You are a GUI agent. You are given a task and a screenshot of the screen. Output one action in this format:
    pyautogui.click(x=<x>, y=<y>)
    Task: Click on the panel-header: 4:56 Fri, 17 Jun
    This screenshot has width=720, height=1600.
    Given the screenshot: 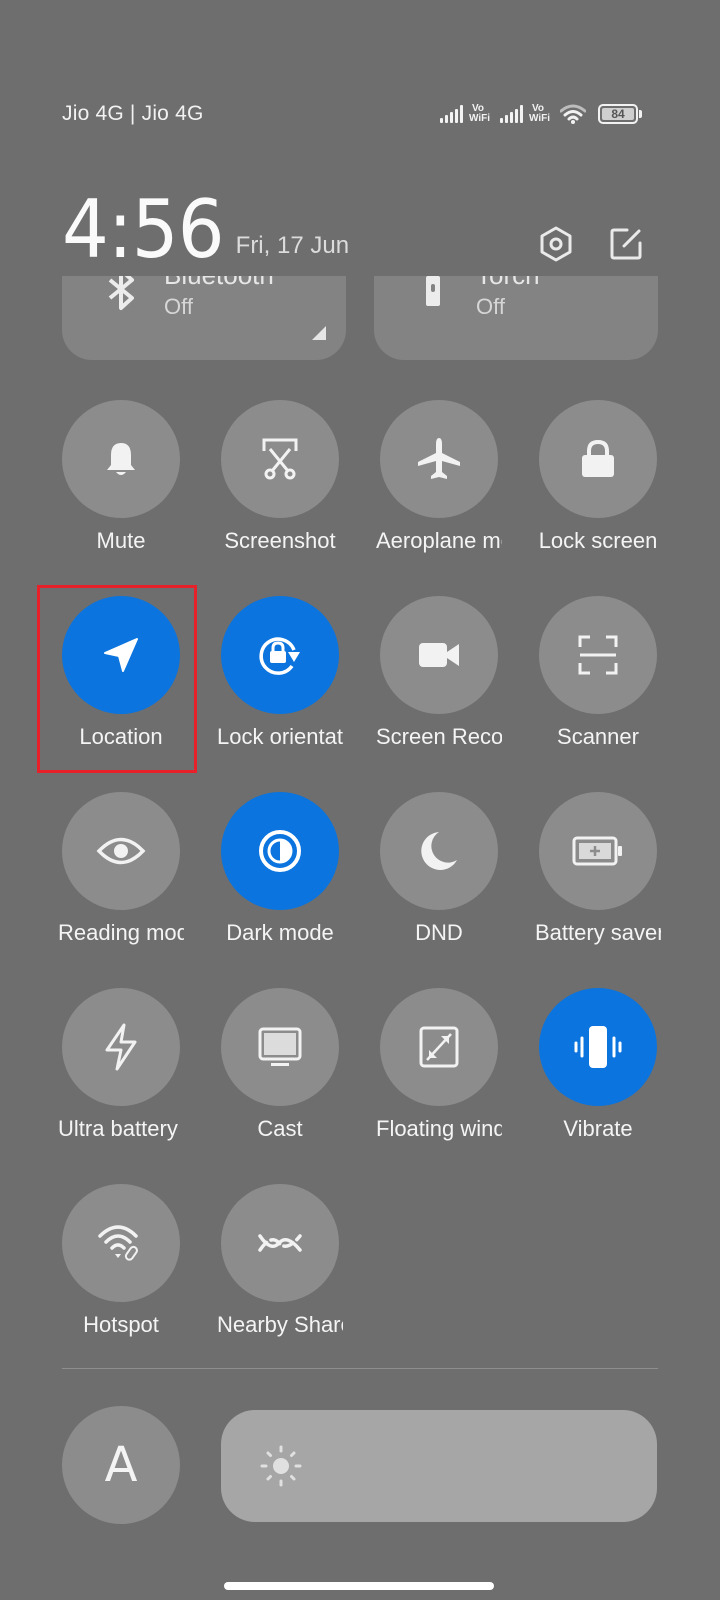 What is the action you would take?
    pyautogui.click(x=353, y=228)
    